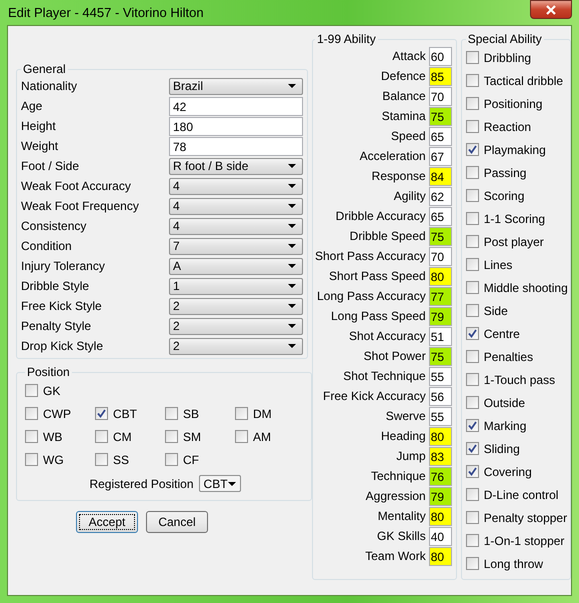 This screenshot has height=603, width=579. I want to click on dialog-button: Accept, so click(107, 522).